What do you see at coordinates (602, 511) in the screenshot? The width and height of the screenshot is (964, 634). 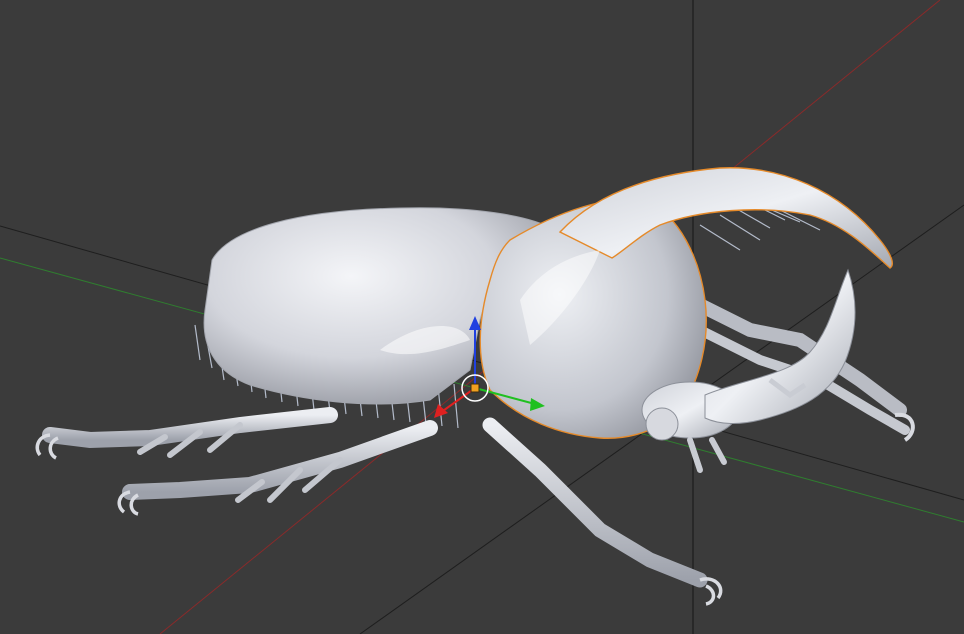 I see `beetle-leg-front-right` at bounding box center [602, 511].